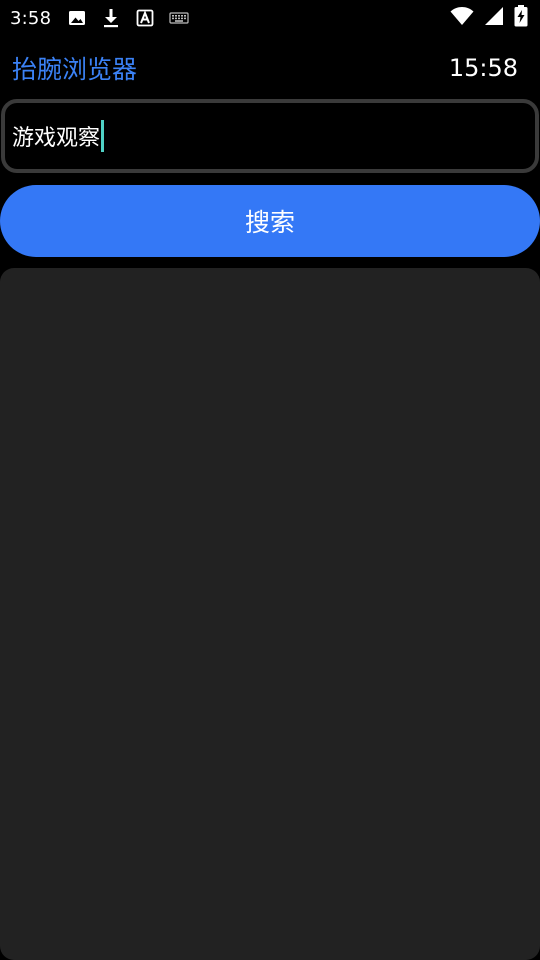 Image resolution: width=540 pixels, height=960 pixels. What do you see at coordinates (145, 18) in the screenshot?
I see `font-a-icon` at bounding box center [145, 18].